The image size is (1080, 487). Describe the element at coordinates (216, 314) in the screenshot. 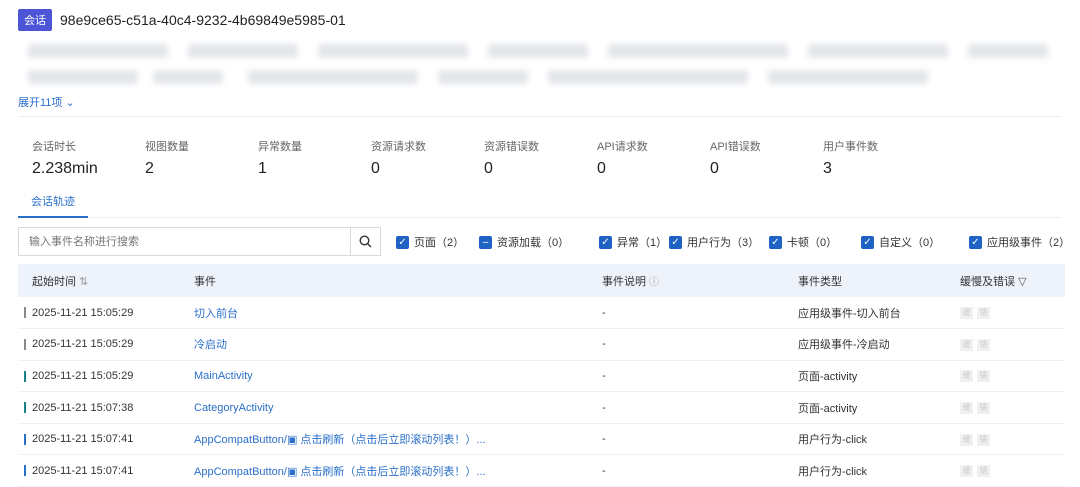

I see `event-link: 切入前台` at that location.